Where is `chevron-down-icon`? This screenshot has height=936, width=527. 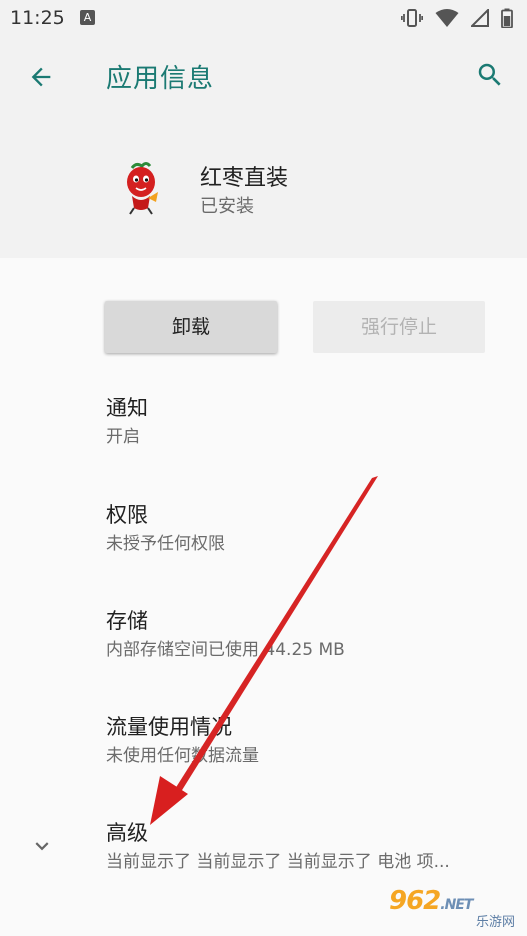
chevron-down-icon is located at coordinates (42, 846).